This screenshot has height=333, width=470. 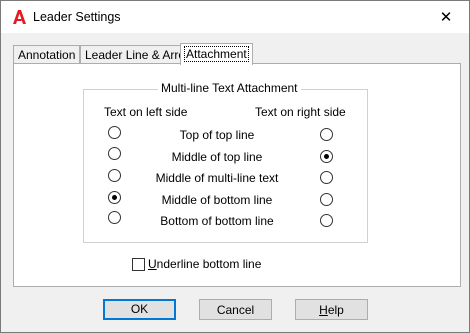 I want to click on row-label-middle-of-top-line: Middle of top line, so click(x=217, y=157).